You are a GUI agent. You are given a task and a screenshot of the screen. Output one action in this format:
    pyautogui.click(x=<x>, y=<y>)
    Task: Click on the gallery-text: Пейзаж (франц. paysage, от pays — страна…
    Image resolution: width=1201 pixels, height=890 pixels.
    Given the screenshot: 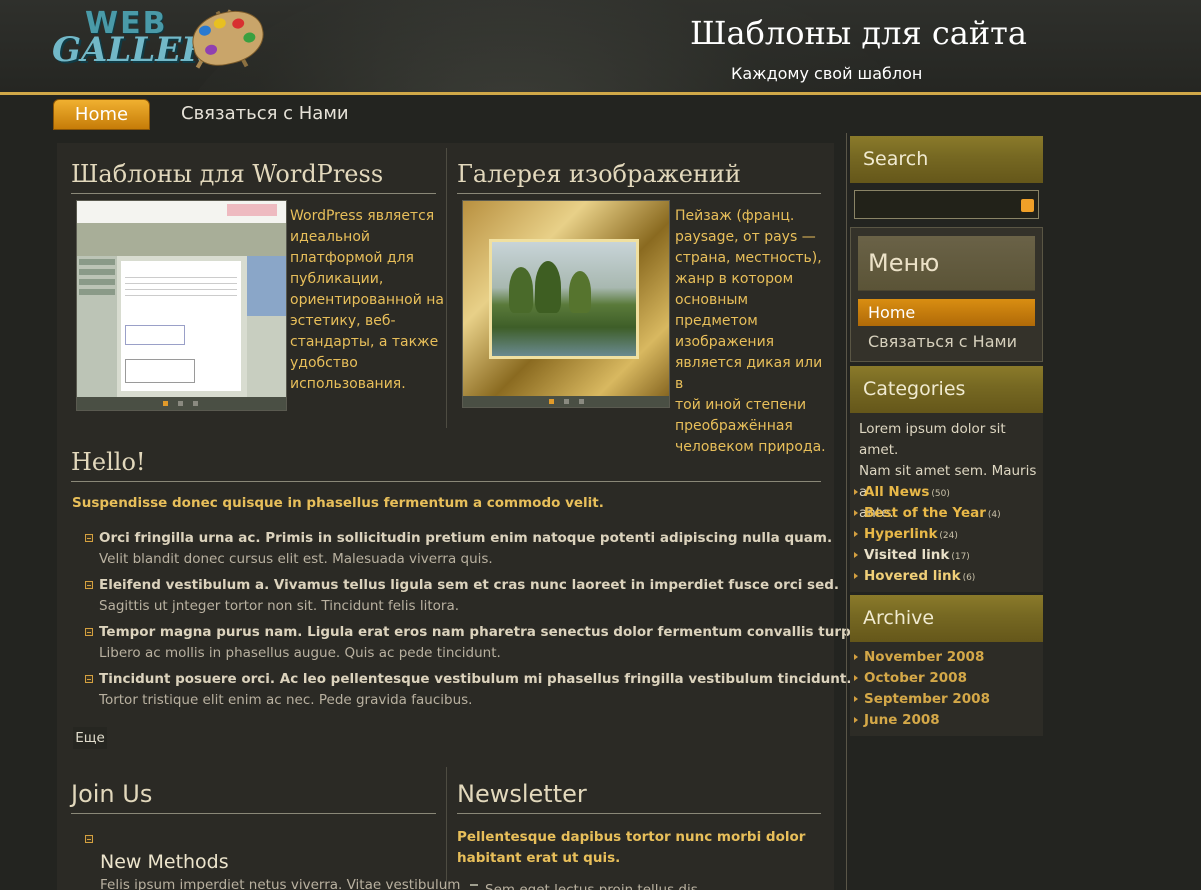 What is the action you would take?
    pyautogui.click(x=750, y=331)
    